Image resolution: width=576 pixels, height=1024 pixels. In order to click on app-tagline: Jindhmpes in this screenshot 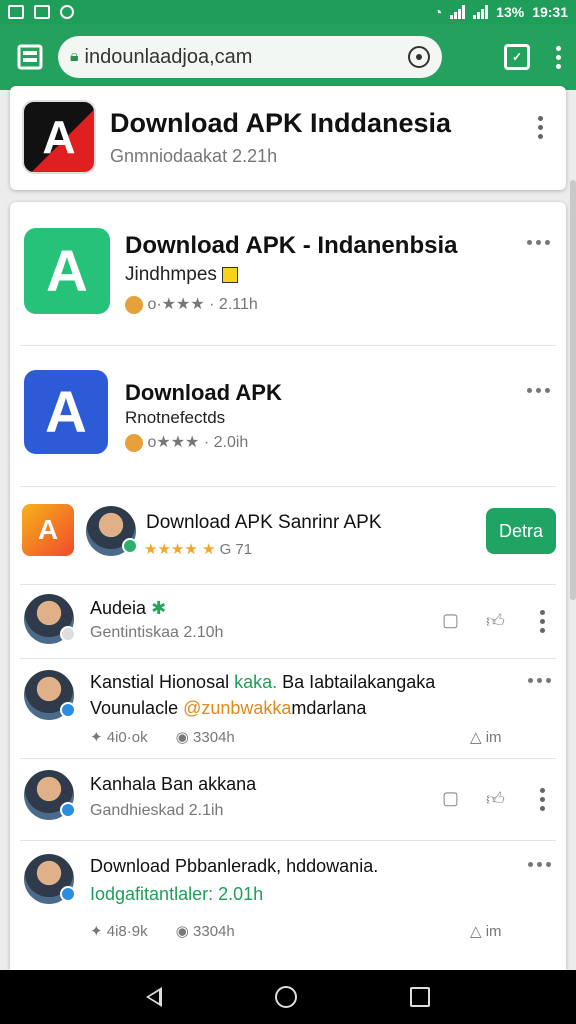, I will do `click(182, 275)`.